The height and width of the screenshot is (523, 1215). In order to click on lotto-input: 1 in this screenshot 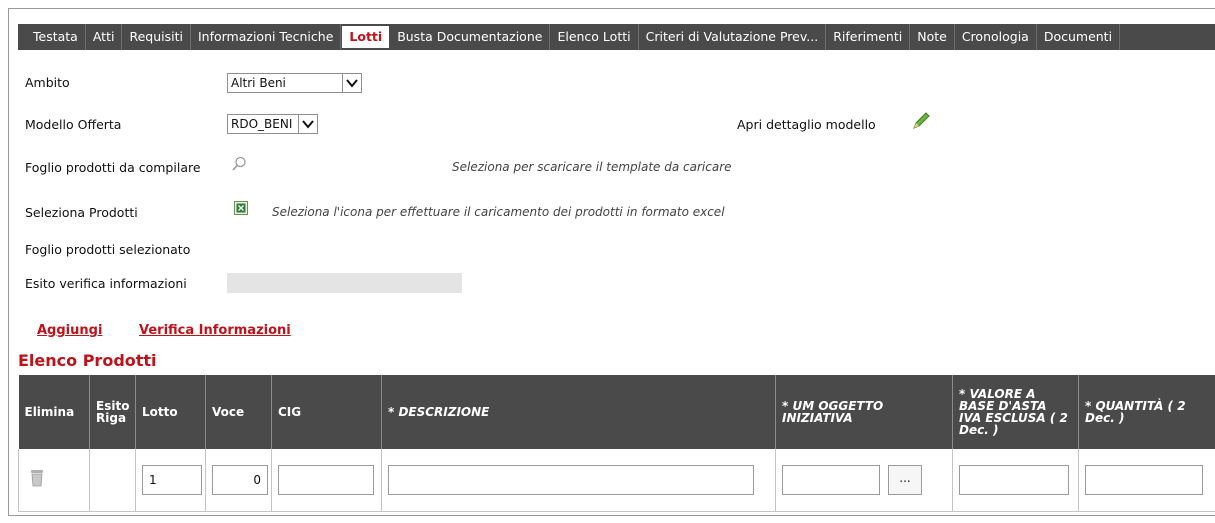, I will do `click(172, 479)`.